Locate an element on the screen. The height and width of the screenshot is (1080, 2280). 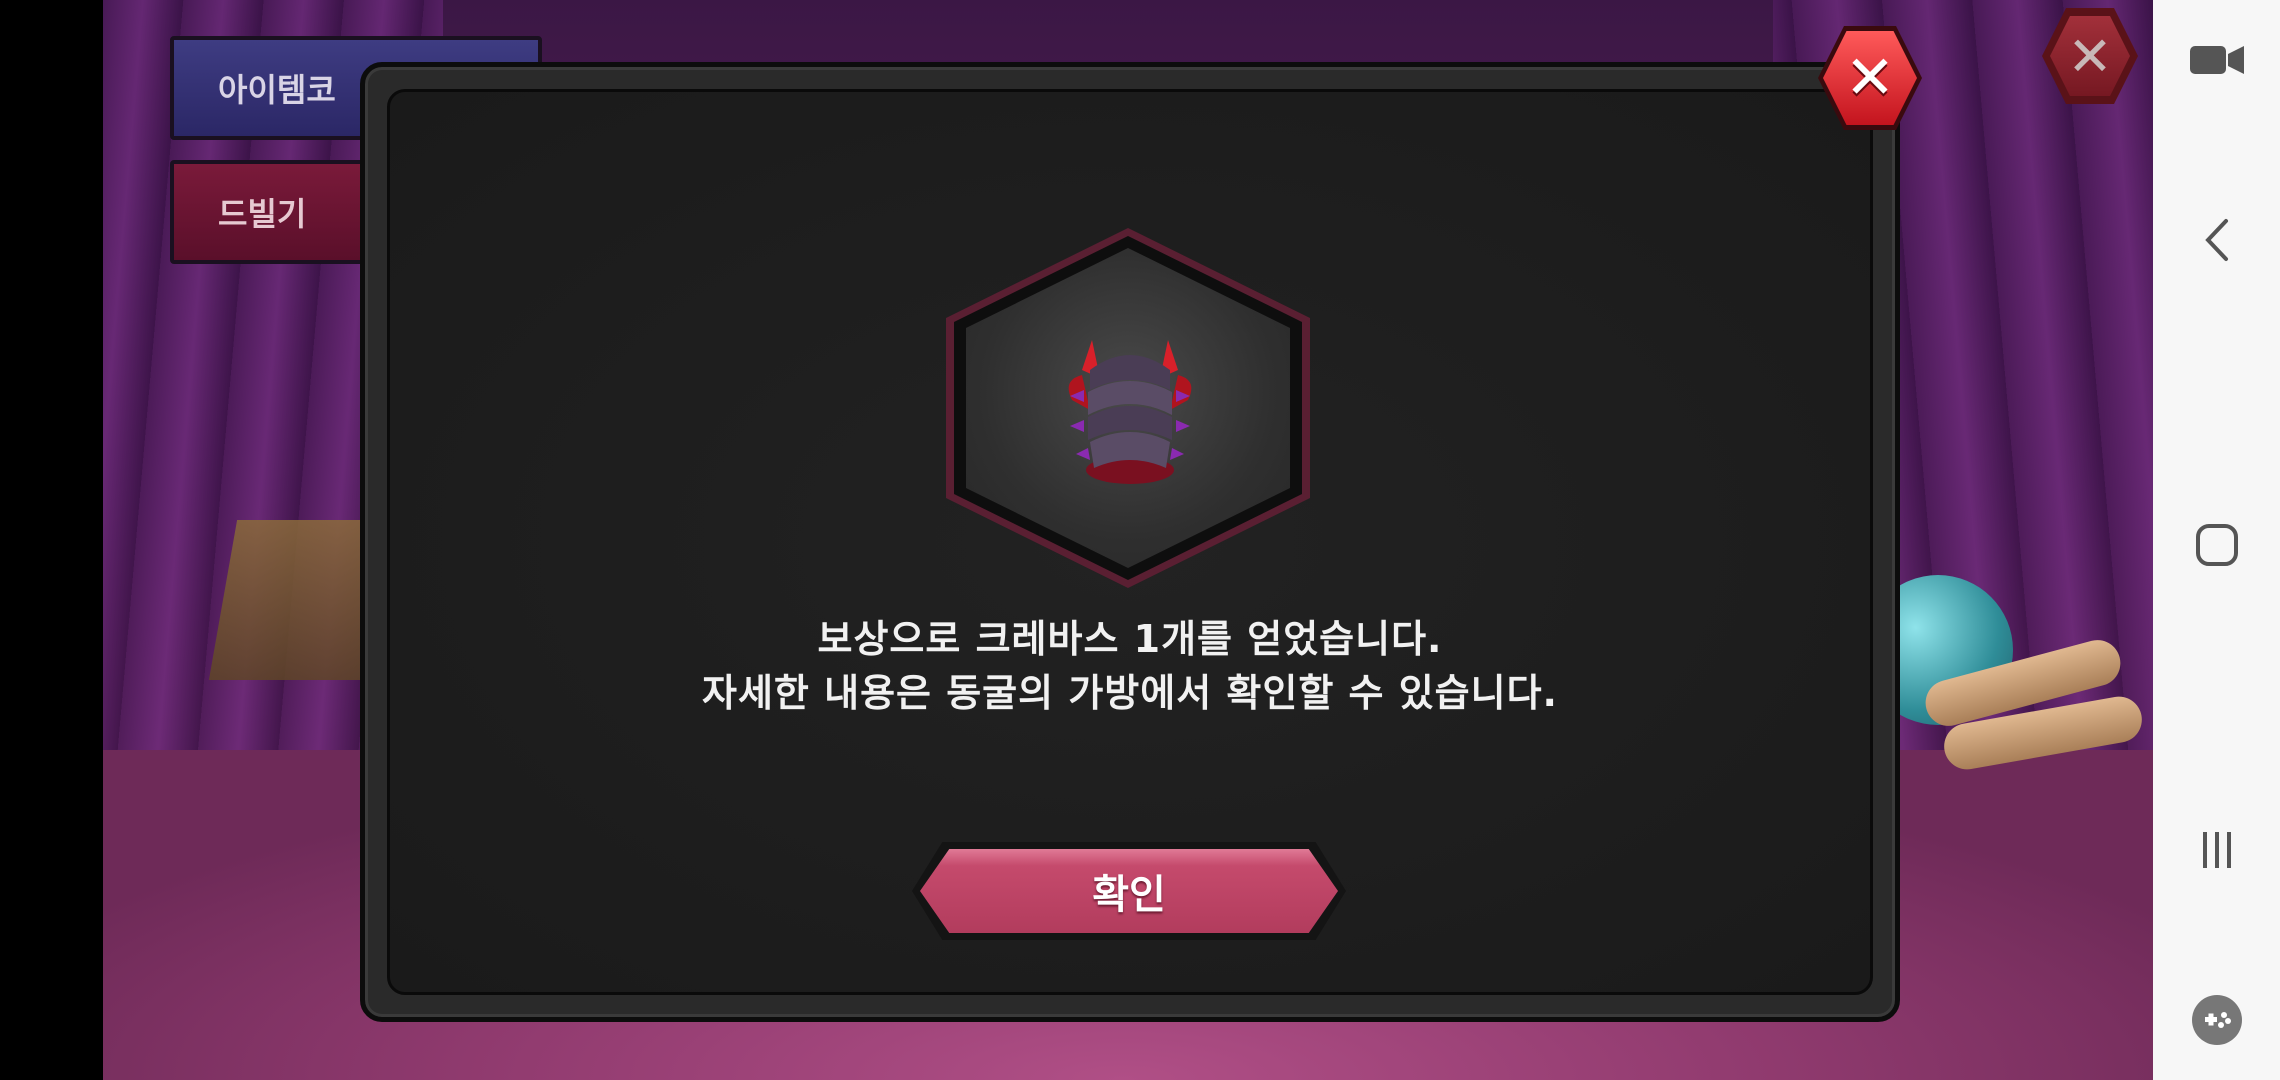
android-nav-bar is located at coordinates (2216, 540).